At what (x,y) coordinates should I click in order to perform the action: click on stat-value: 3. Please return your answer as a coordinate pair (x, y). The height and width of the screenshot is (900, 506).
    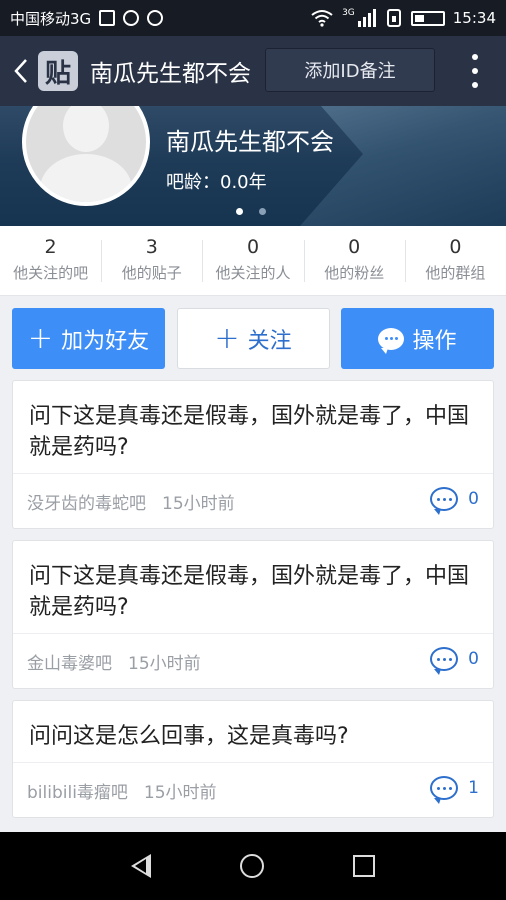
    Looking at the image, I should click on (151, 247).